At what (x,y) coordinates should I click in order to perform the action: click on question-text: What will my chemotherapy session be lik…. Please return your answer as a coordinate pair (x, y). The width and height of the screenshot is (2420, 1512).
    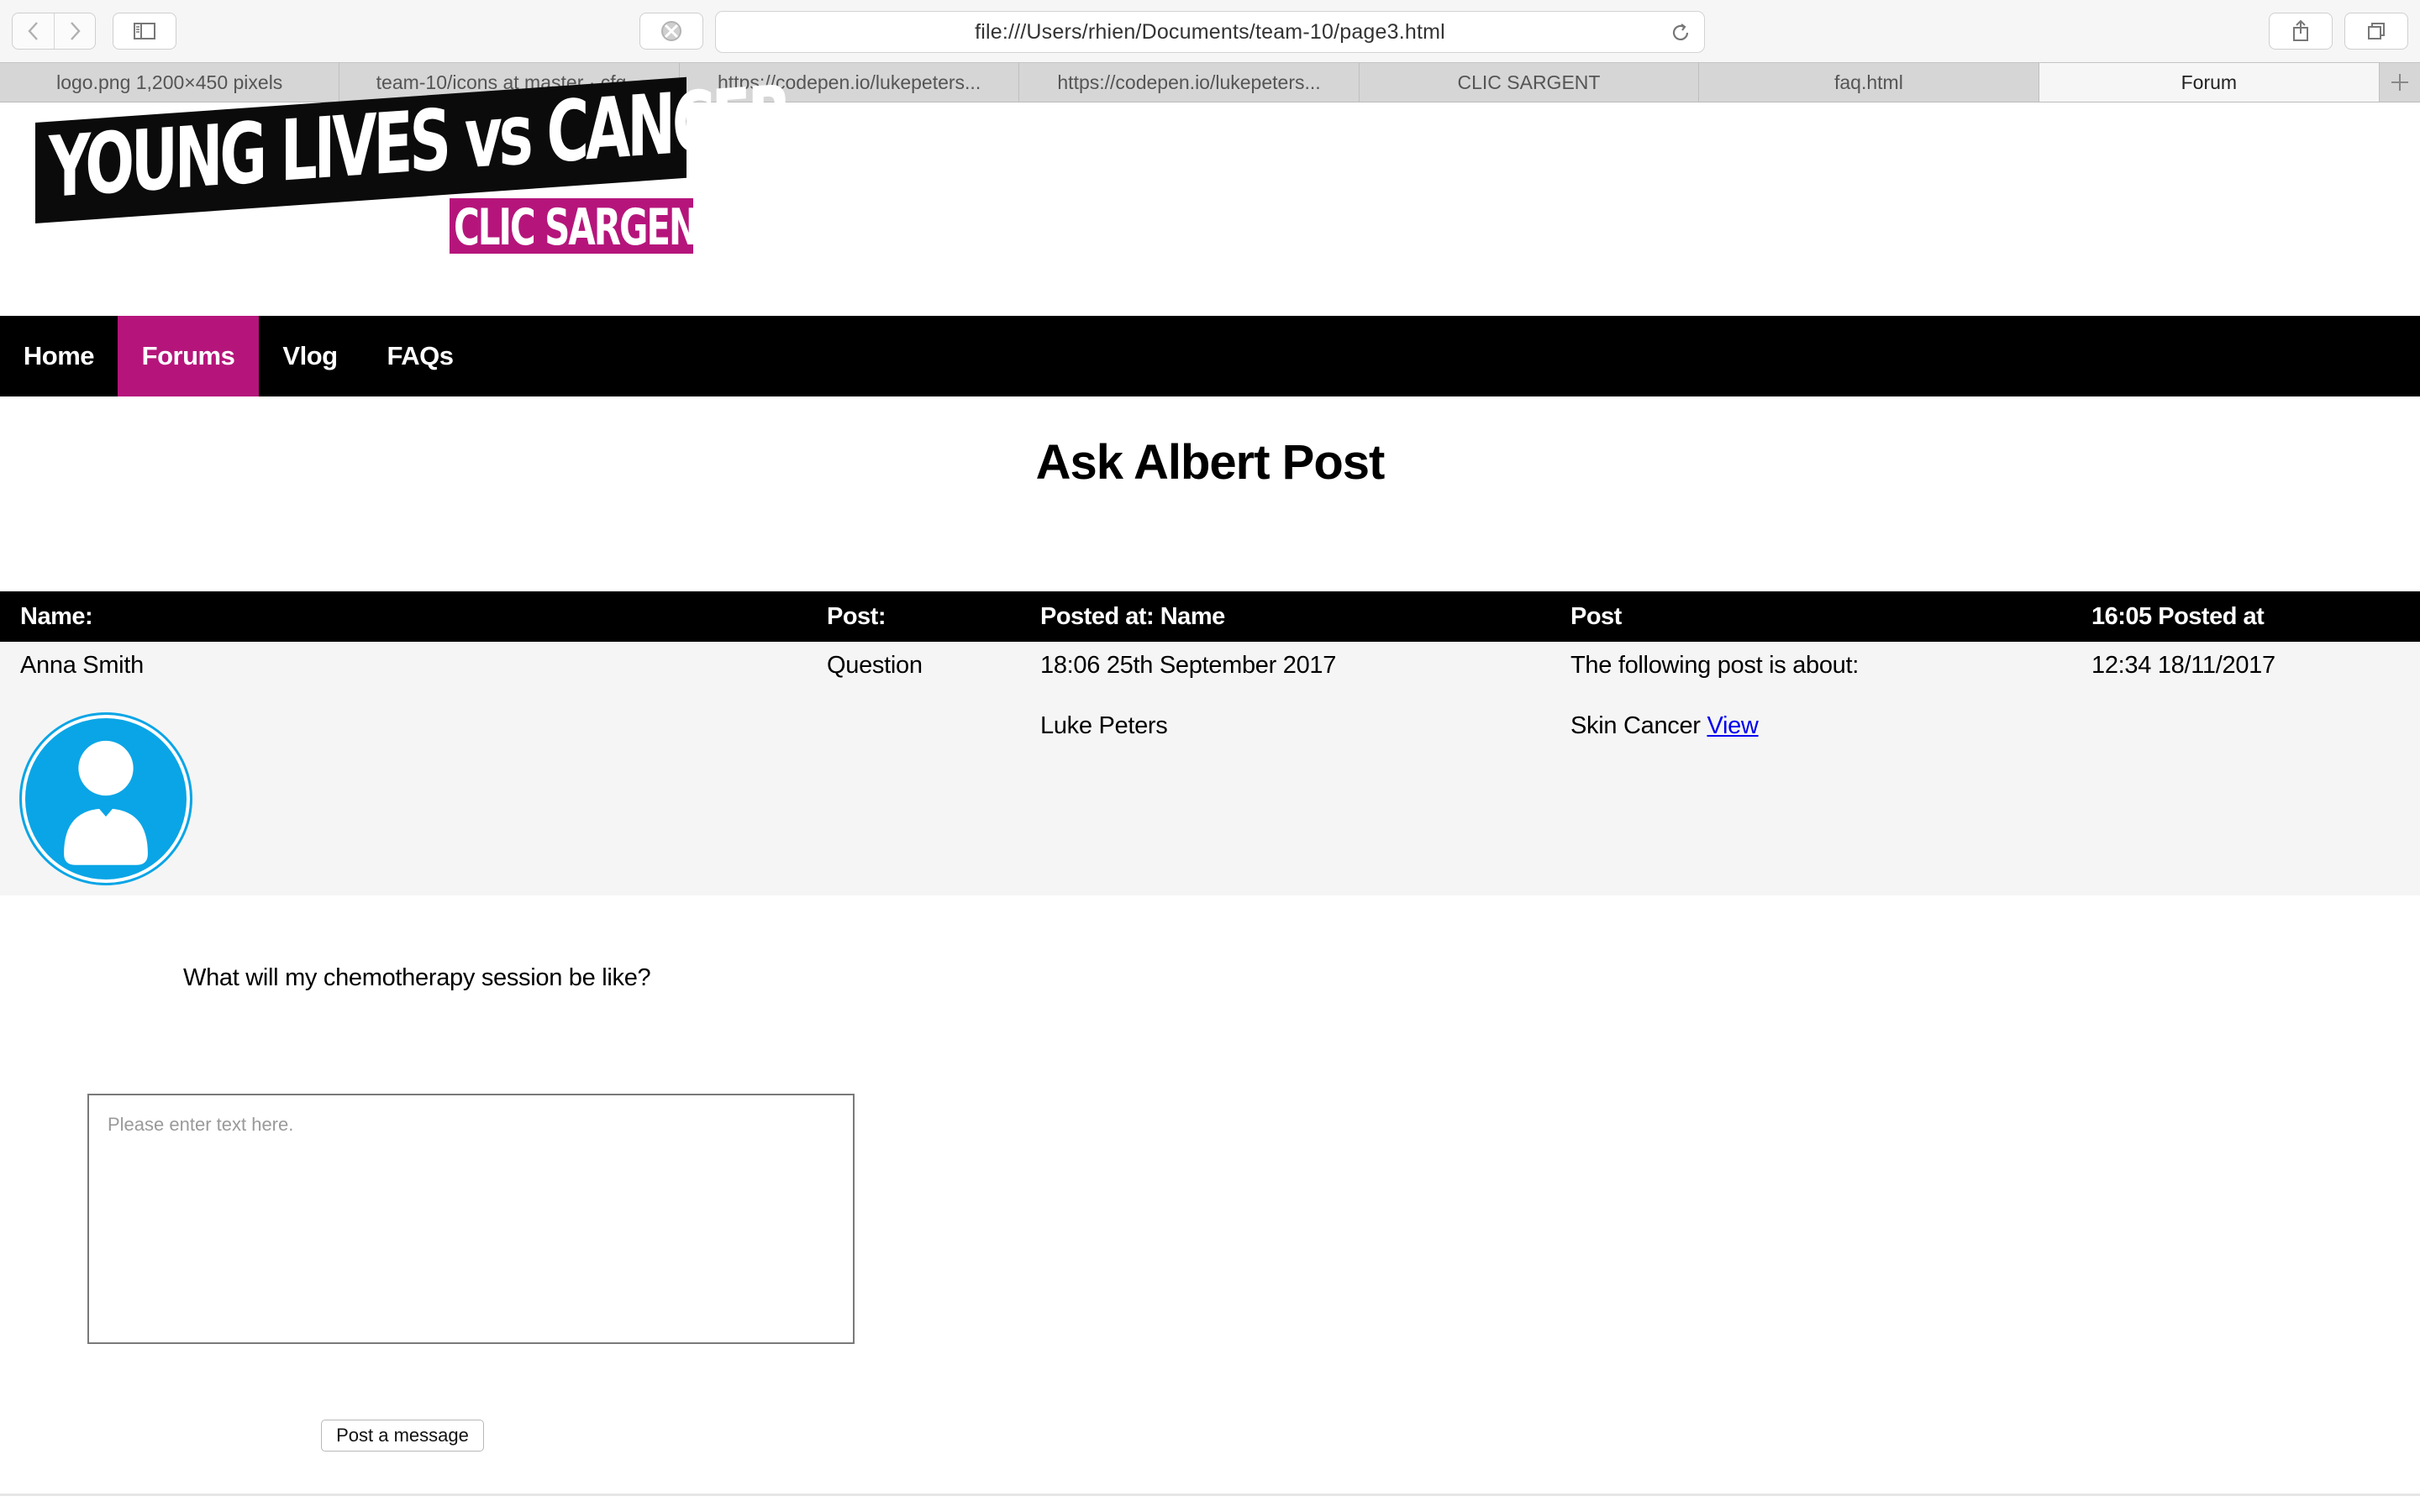
    Looking at the image, I should click on (417, 977).